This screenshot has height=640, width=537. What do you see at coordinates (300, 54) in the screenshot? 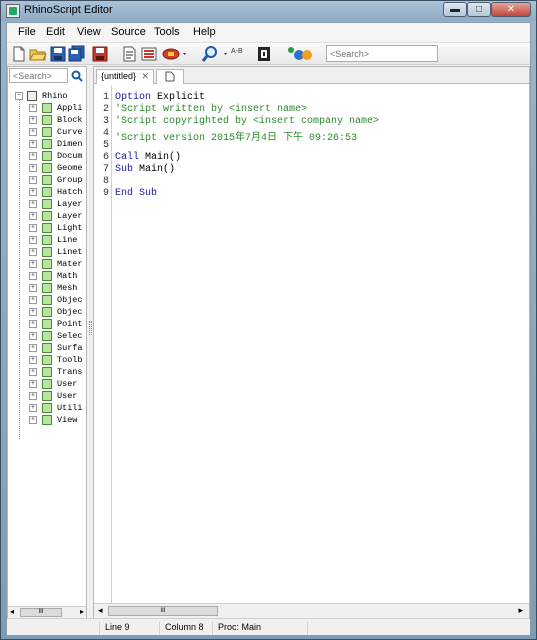
I see `rhino-spheres-icon` at bounding box center [300, 54].